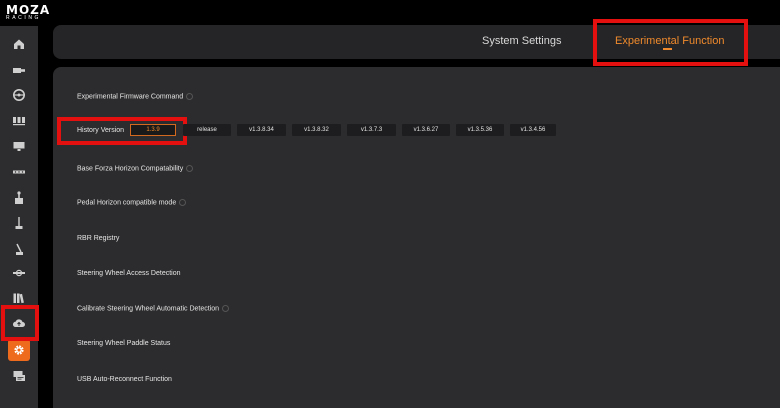 The height and width of the screenshot is (408, 780). I want to click on sidebar, so click(19, 217).